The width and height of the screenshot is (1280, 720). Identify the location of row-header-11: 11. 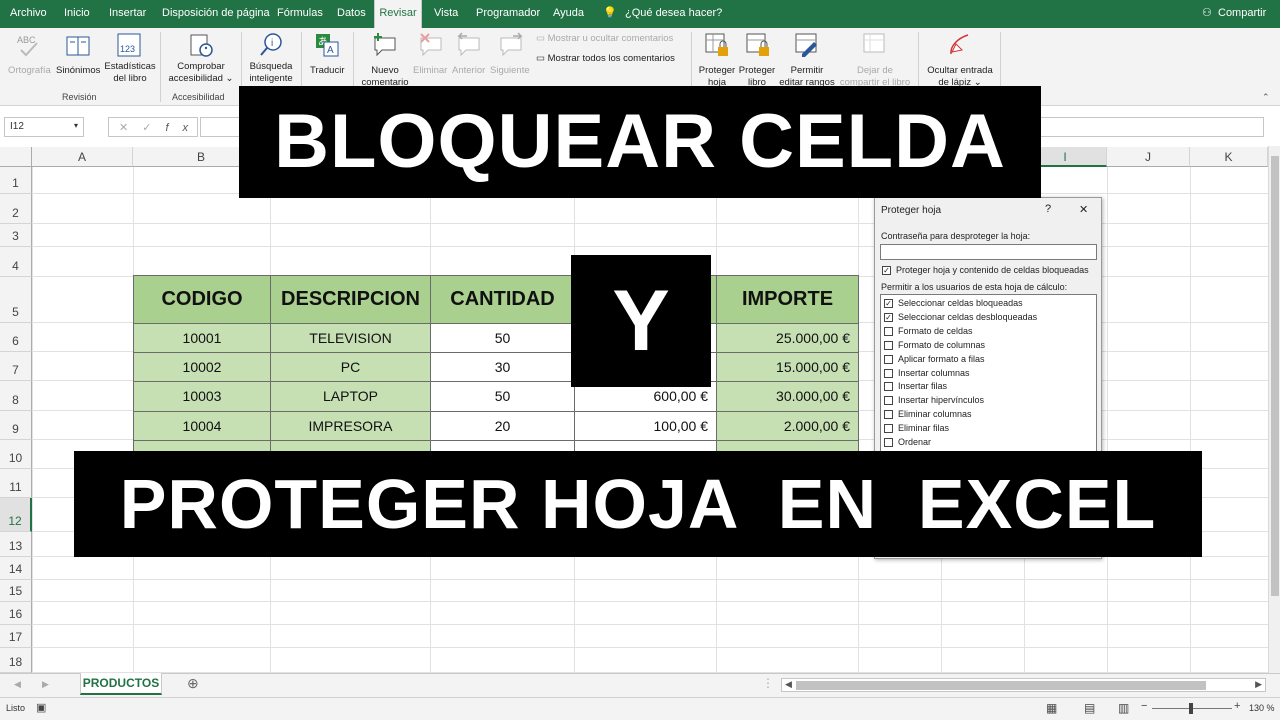
(16, 483).